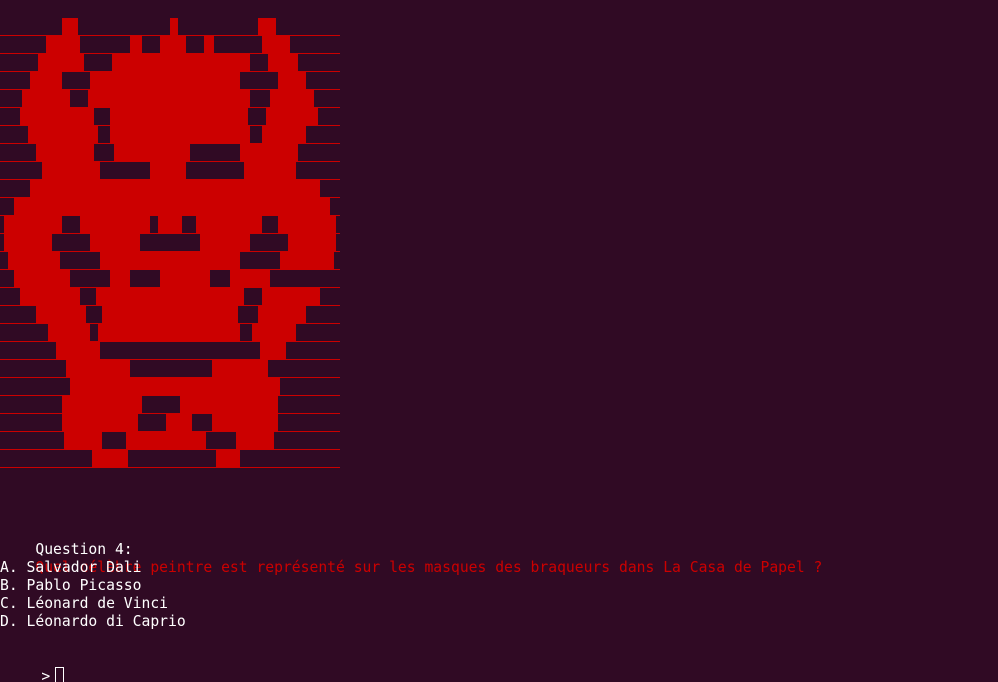 The width and height of the screenshot is (998, 682). I want to click on prompt-symbol: >, so click(46, 675).